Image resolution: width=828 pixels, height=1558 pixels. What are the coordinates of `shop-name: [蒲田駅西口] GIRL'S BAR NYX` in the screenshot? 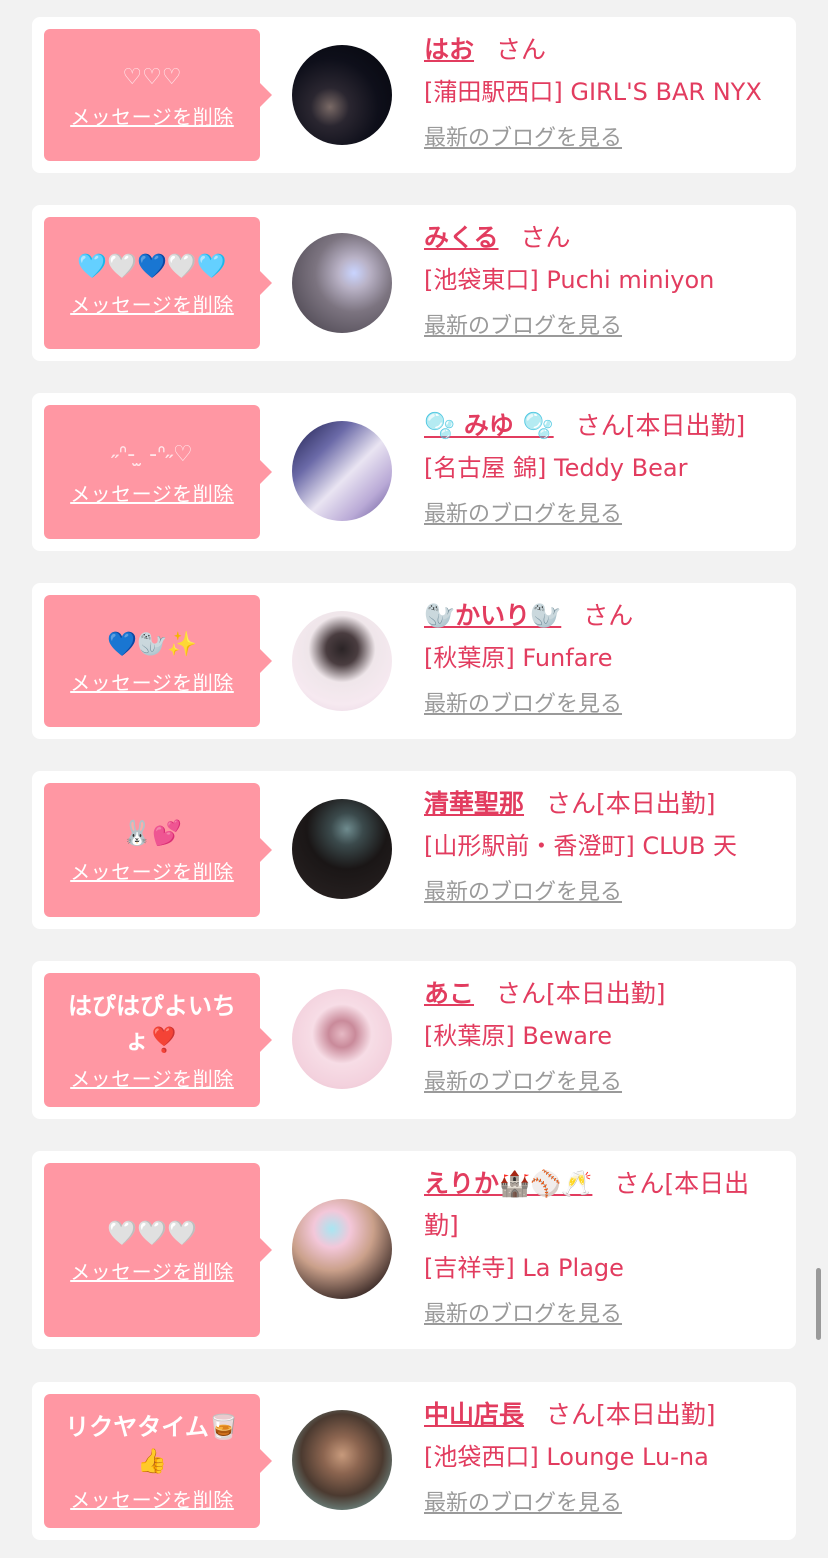 It's located at (593, 92).